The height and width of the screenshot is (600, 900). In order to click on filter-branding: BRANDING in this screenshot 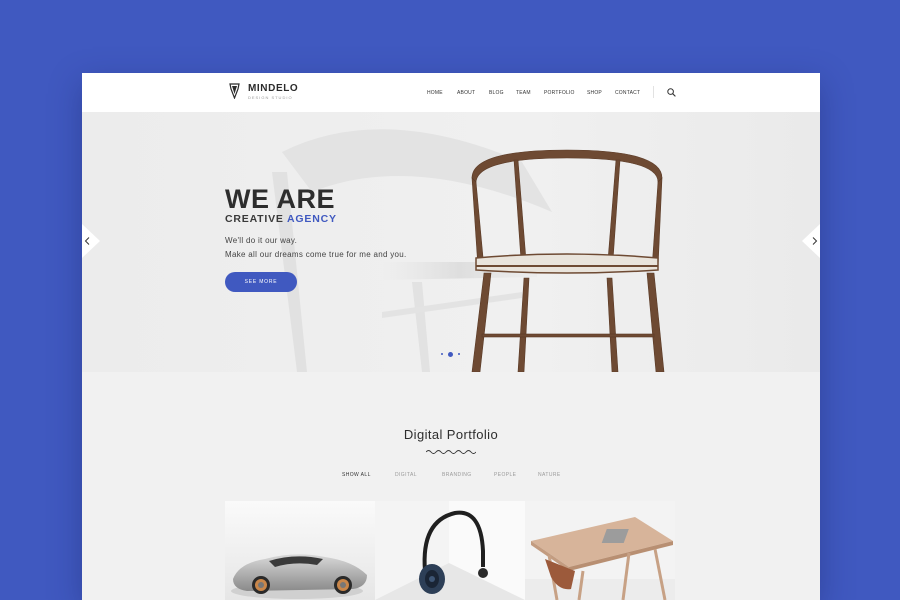, I will do `click(457, 475)`.